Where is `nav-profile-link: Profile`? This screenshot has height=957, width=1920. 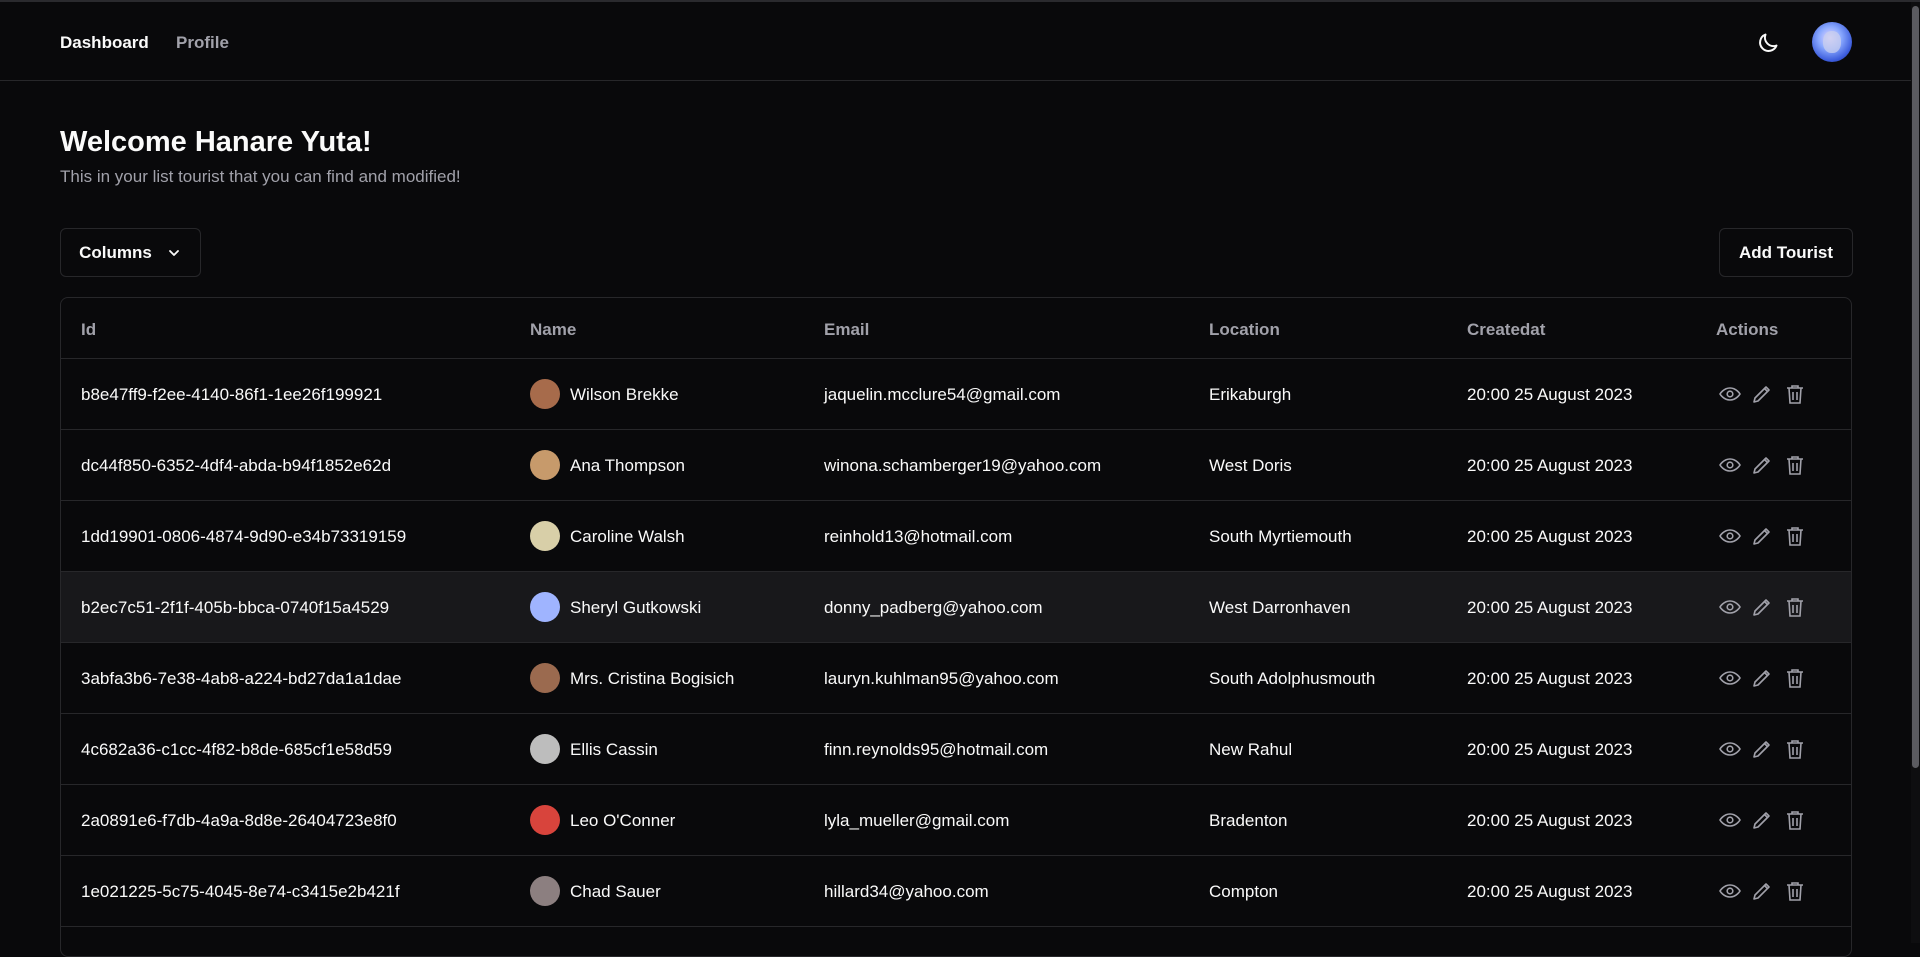 nav-profile-link: Profile is located at coordinates (202, 43).